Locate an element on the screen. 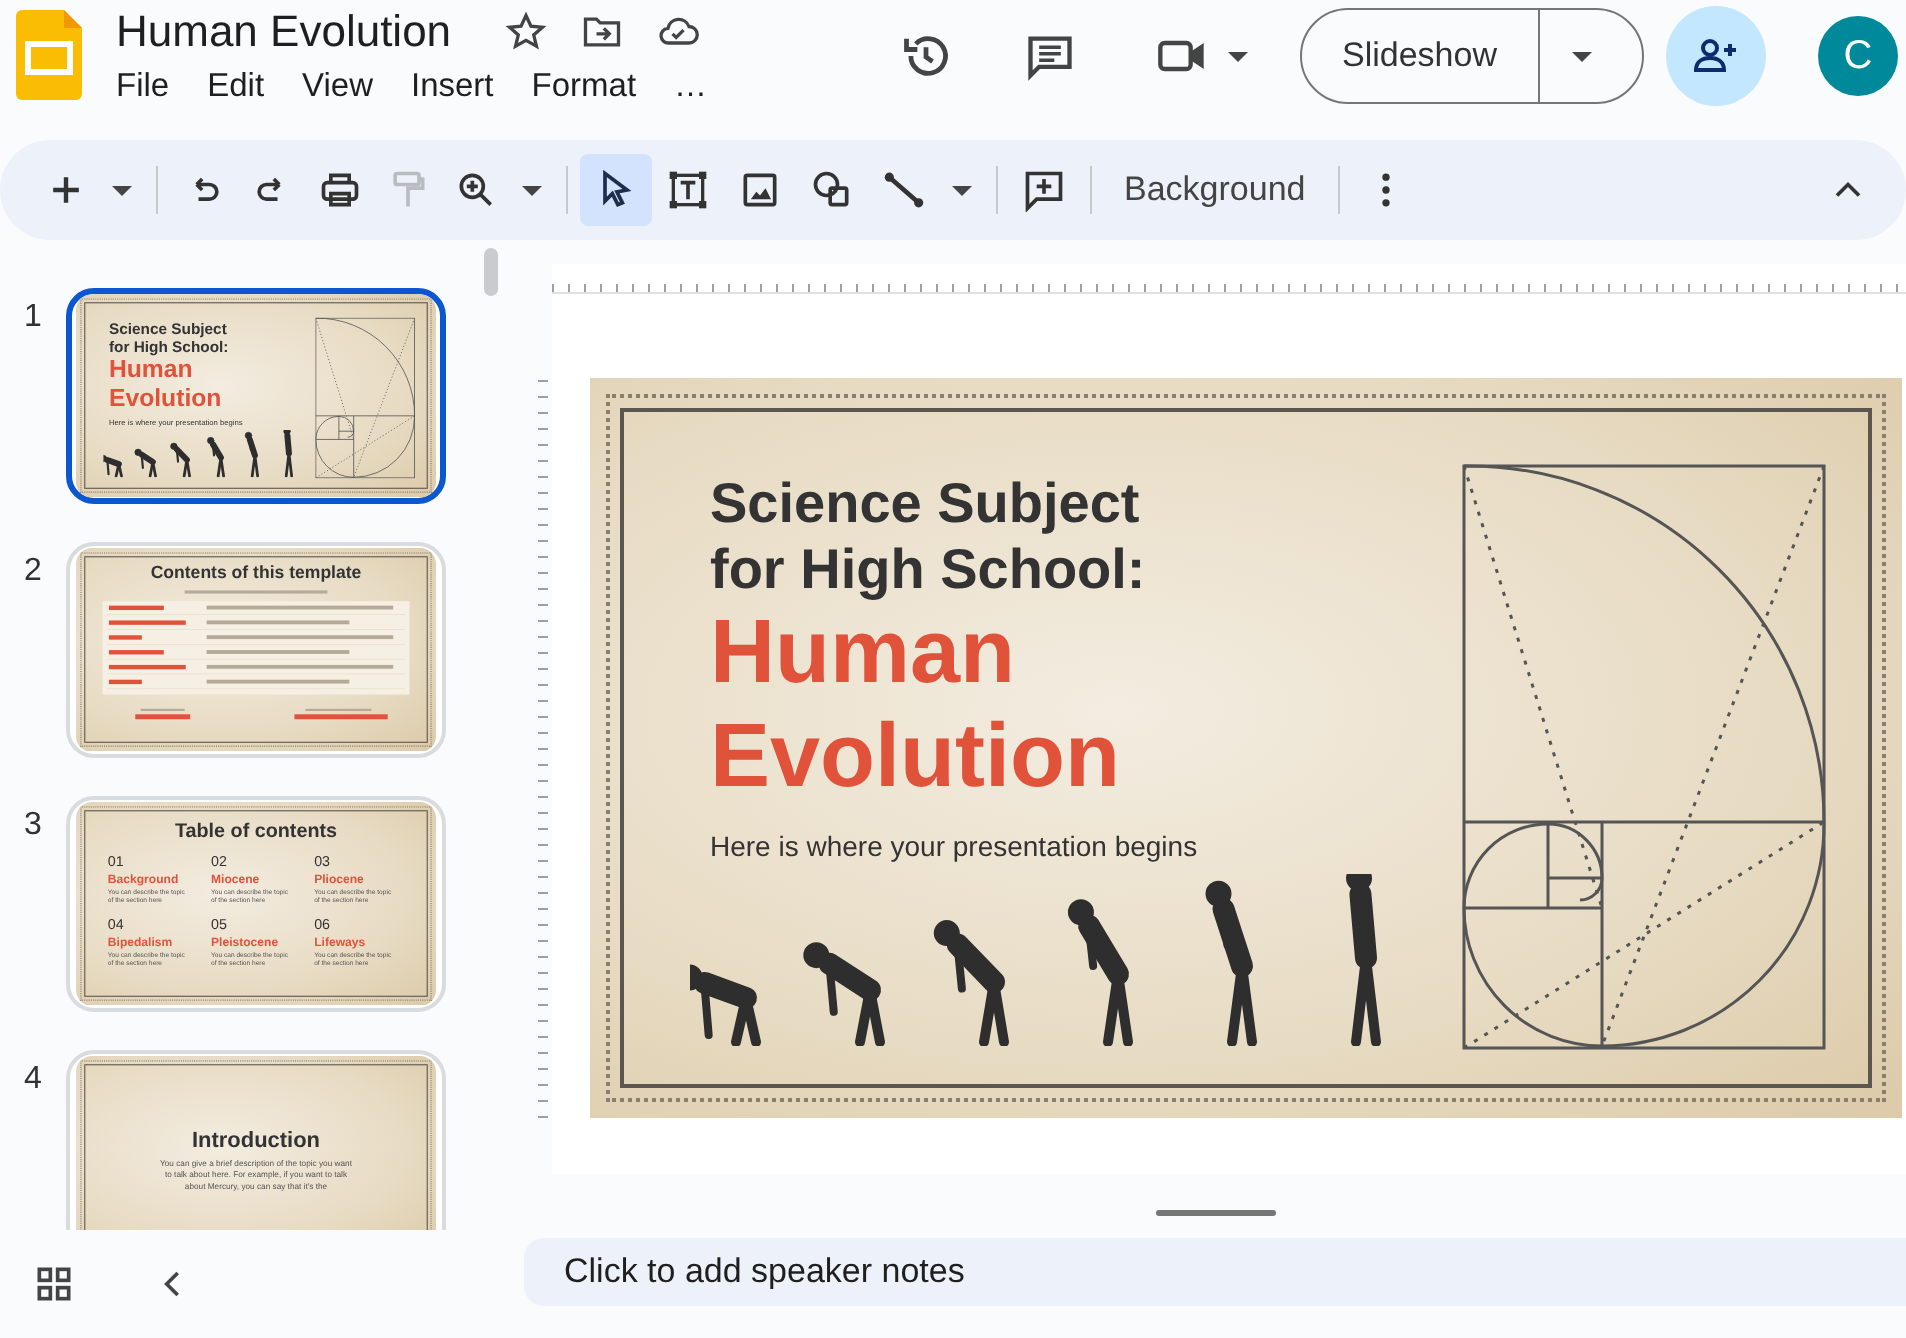  line-icon is located at coordinates (904, 190).